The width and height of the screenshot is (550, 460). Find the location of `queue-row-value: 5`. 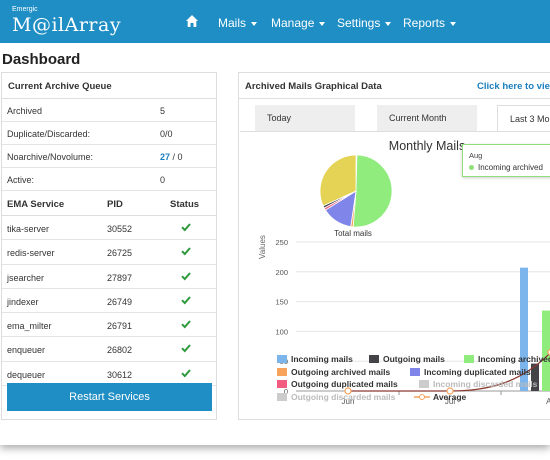

queue-row-value: 5 is located at coordinates (163, 111).